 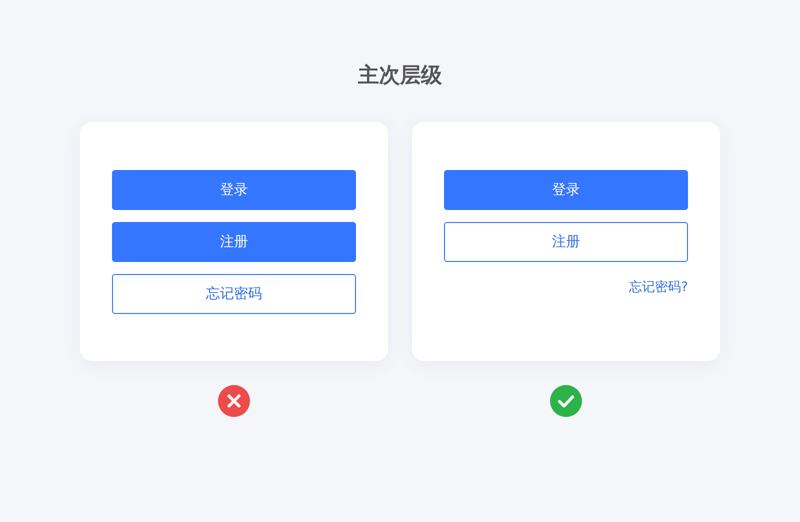 What do you see at coordinates (658, 287) in the screenshot?
I see `forgot-password-link: 忘记密码?` at bounding box center [658, 287].